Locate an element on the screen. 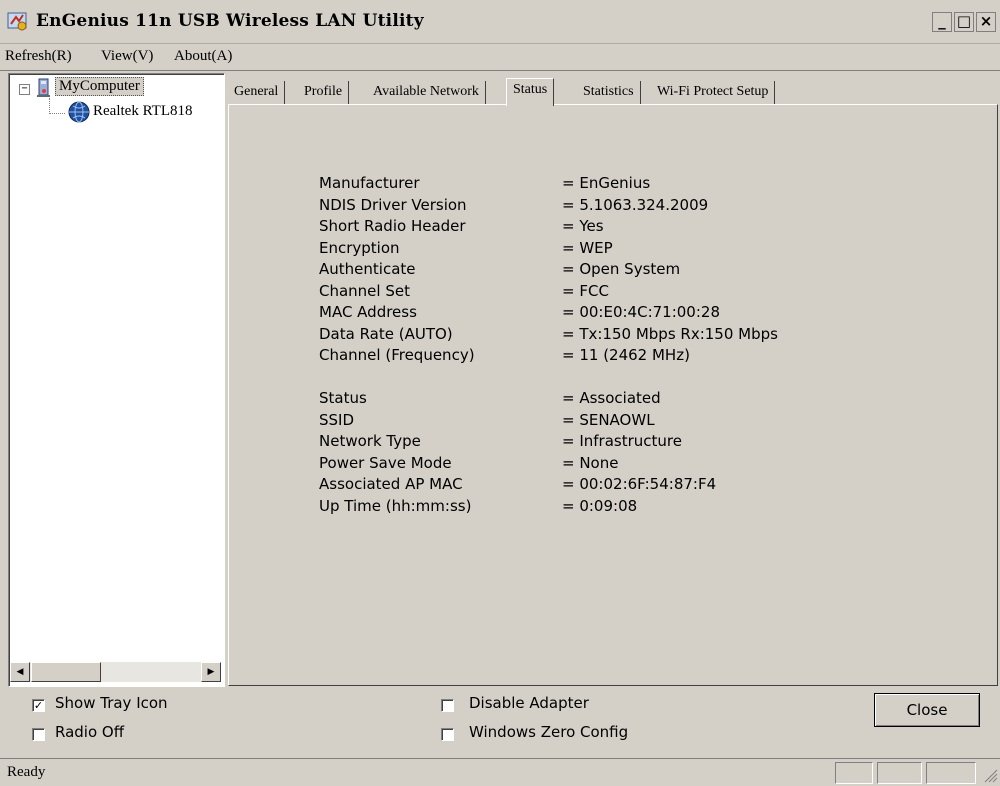  info-label-encryption: Encryption is located at coordinates (359, 248).